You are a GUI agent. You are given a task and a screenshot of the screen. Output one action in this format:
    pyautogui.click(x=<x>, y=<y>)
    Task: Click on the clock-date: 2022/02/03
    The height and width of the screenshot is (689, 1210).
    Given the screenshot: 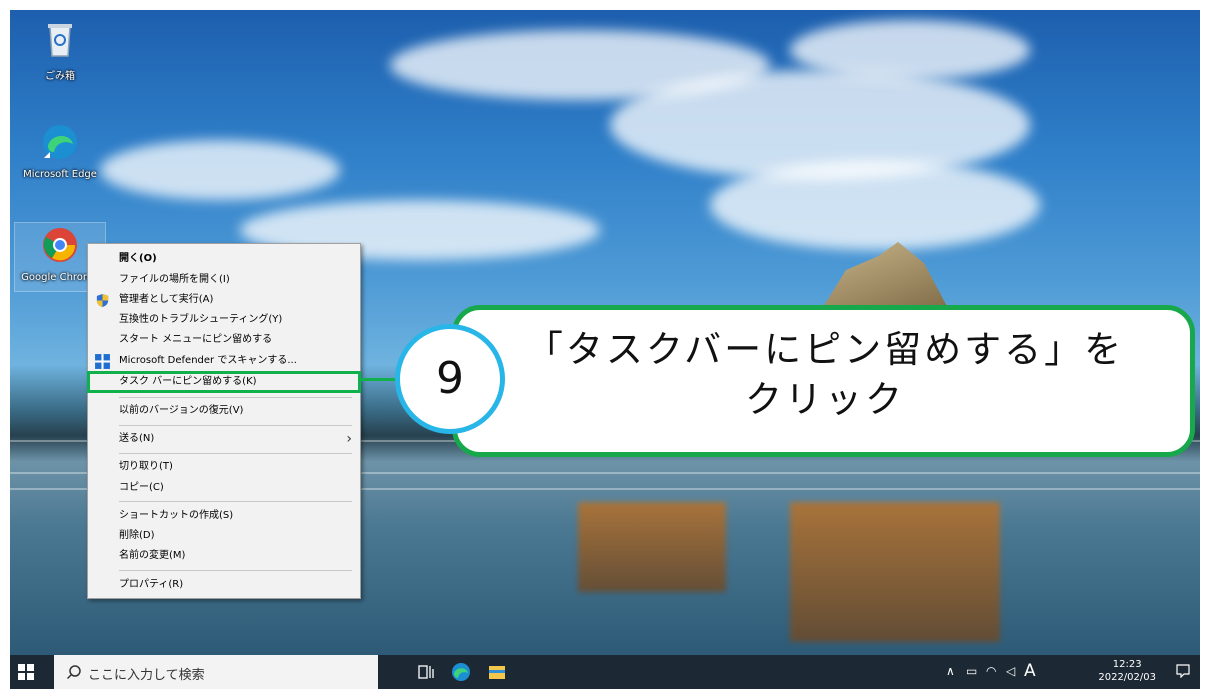 What is the action you would take?
    pyautogui.click(x=1127, y=677)
    